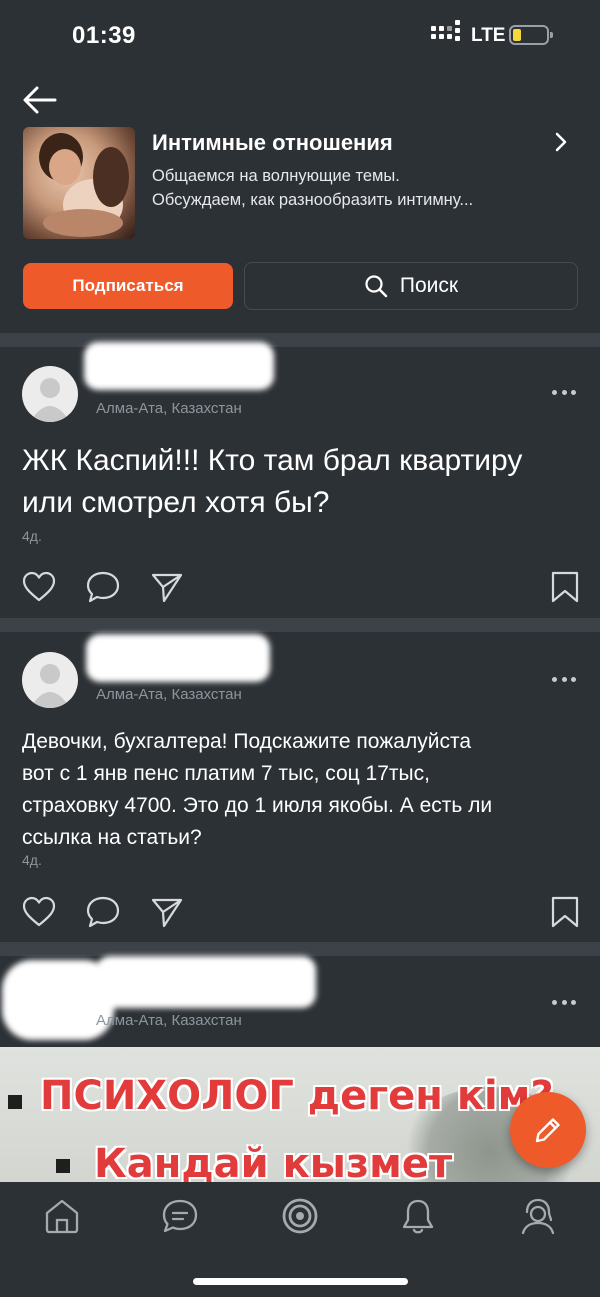  I want to click on battery-icon, so click(531, 35).